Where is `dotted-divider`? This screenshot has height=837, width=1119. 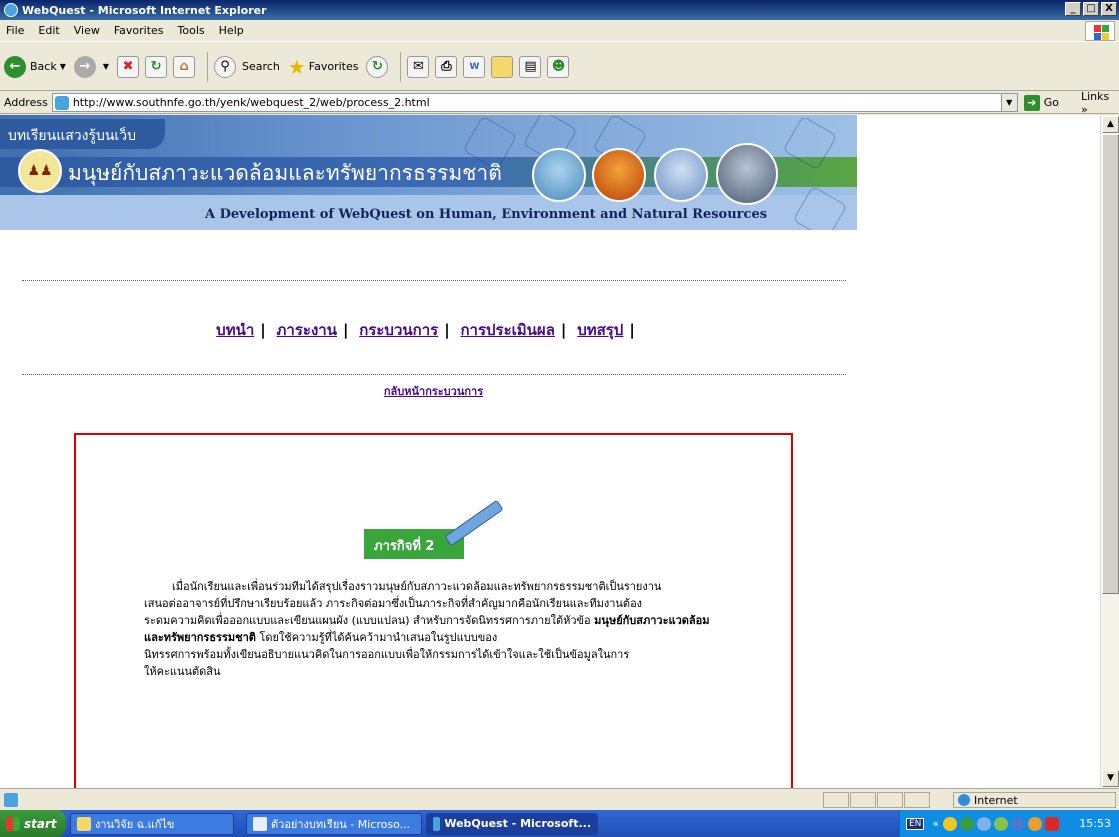 dotted-divider is located at coordinates (434, 374).